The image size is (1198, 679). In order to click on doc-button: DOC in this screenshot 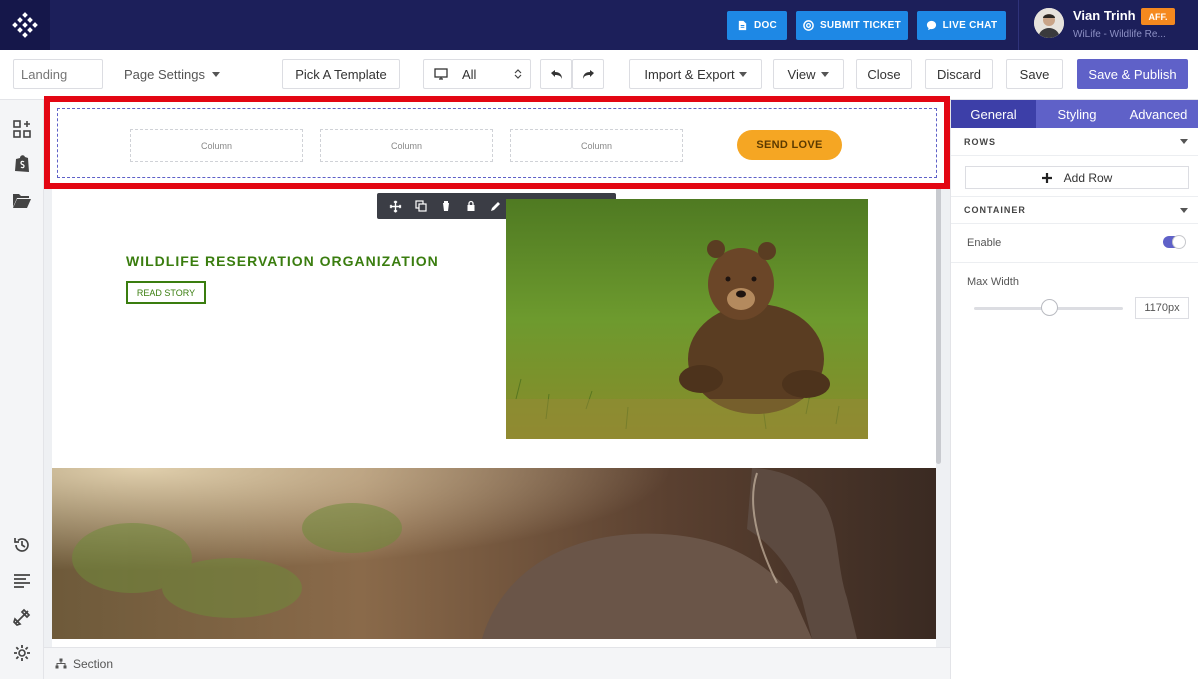, I will do `click(757, 25)`.